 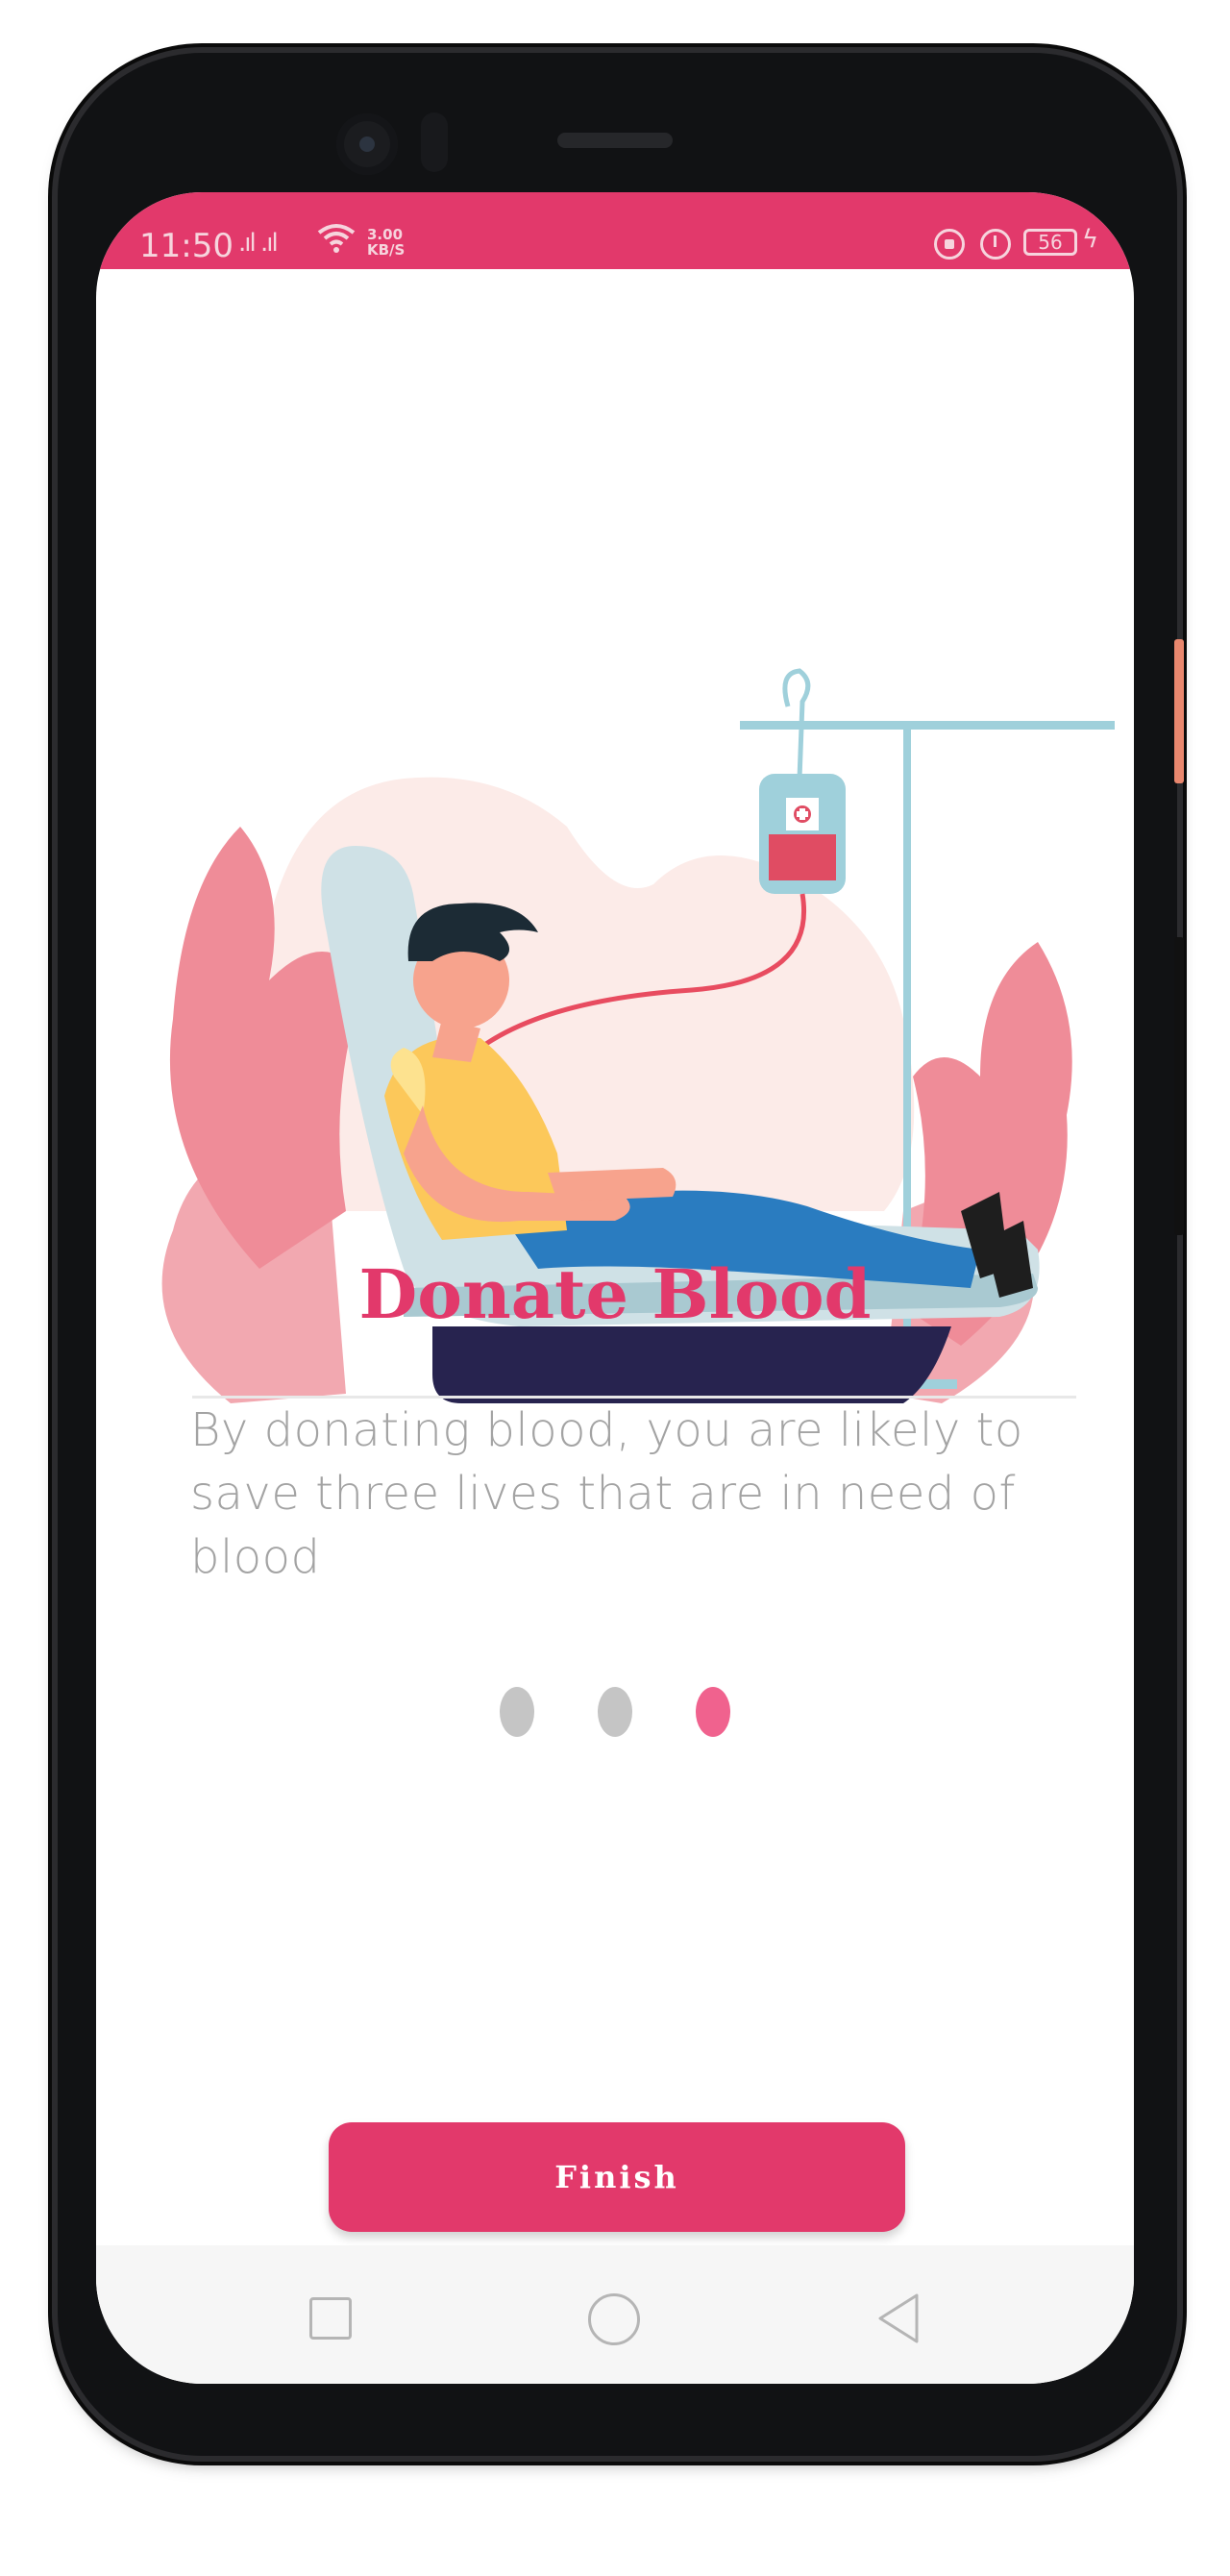 I want to click on home-icon, so click(x=614, y=2319).